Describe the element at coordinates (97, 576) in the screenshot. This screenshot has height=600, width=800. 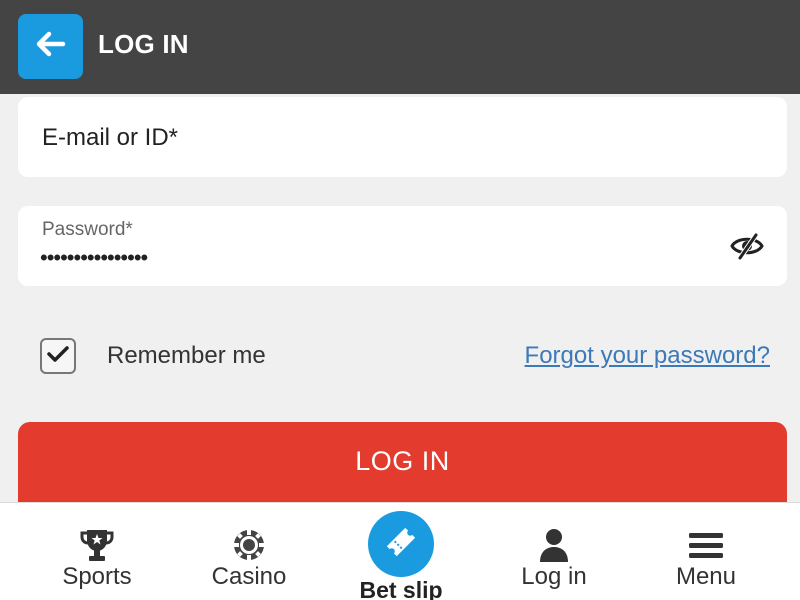
I see `nav-label-sports: Sports` at that location.